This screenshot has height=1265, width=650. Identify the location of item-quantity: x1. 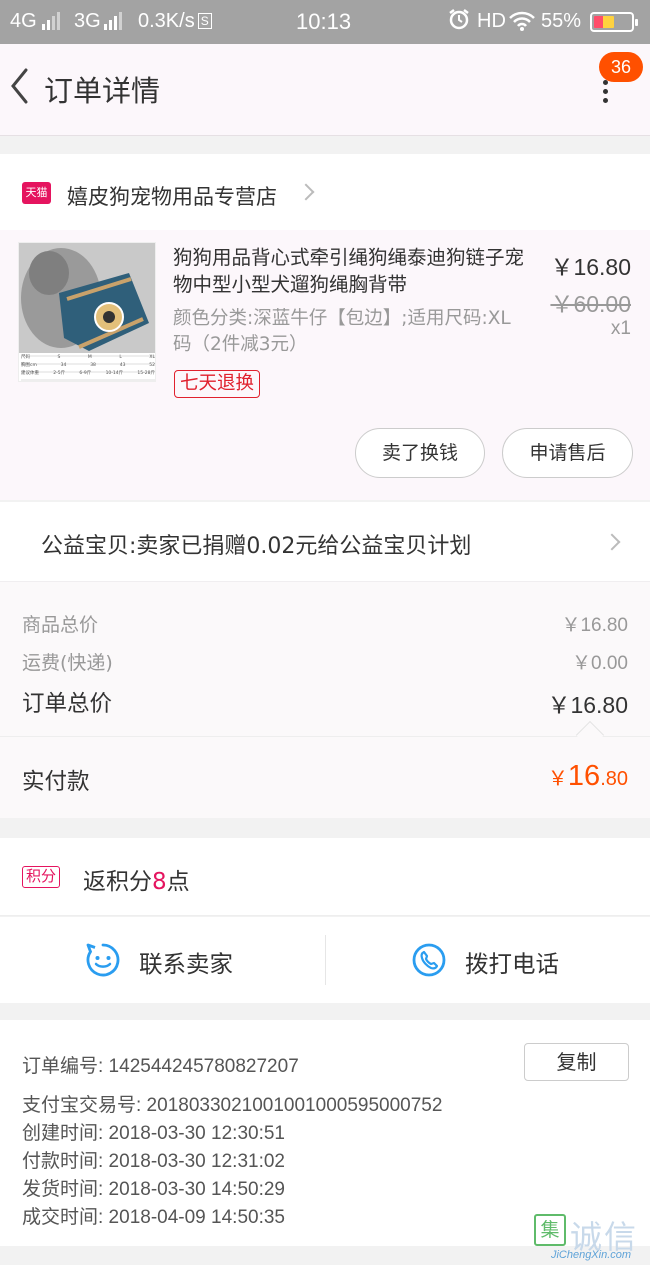
(620, 328).